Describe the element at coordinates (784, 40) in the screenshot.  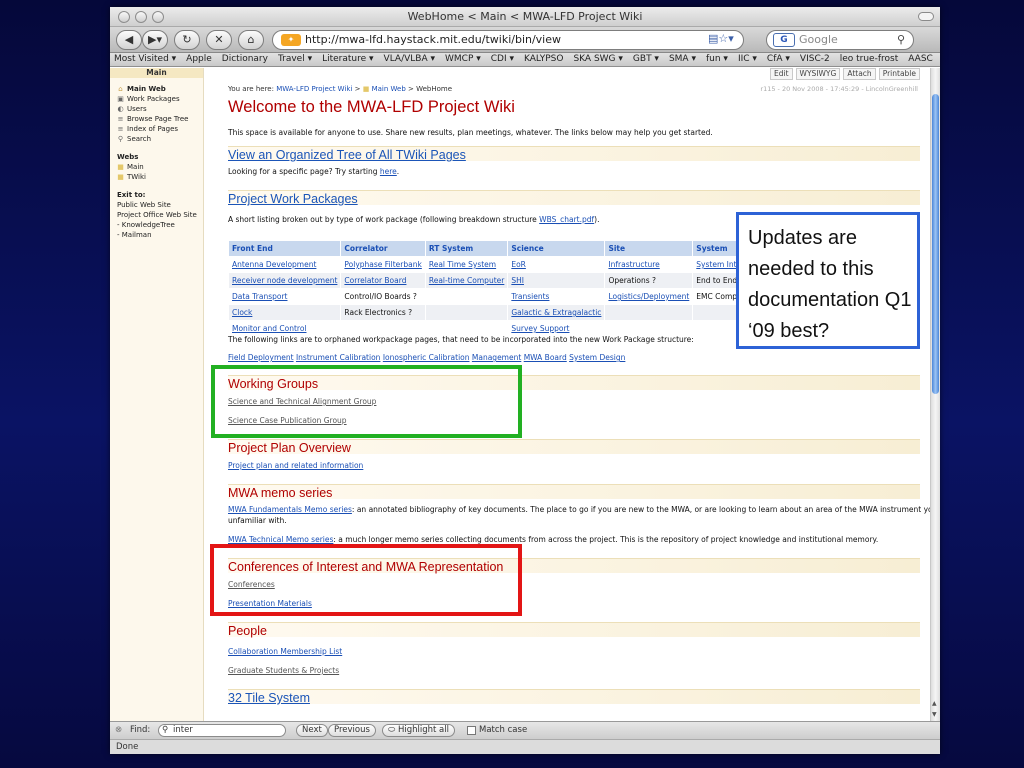
I see `search-engine-icon: G` at that location.